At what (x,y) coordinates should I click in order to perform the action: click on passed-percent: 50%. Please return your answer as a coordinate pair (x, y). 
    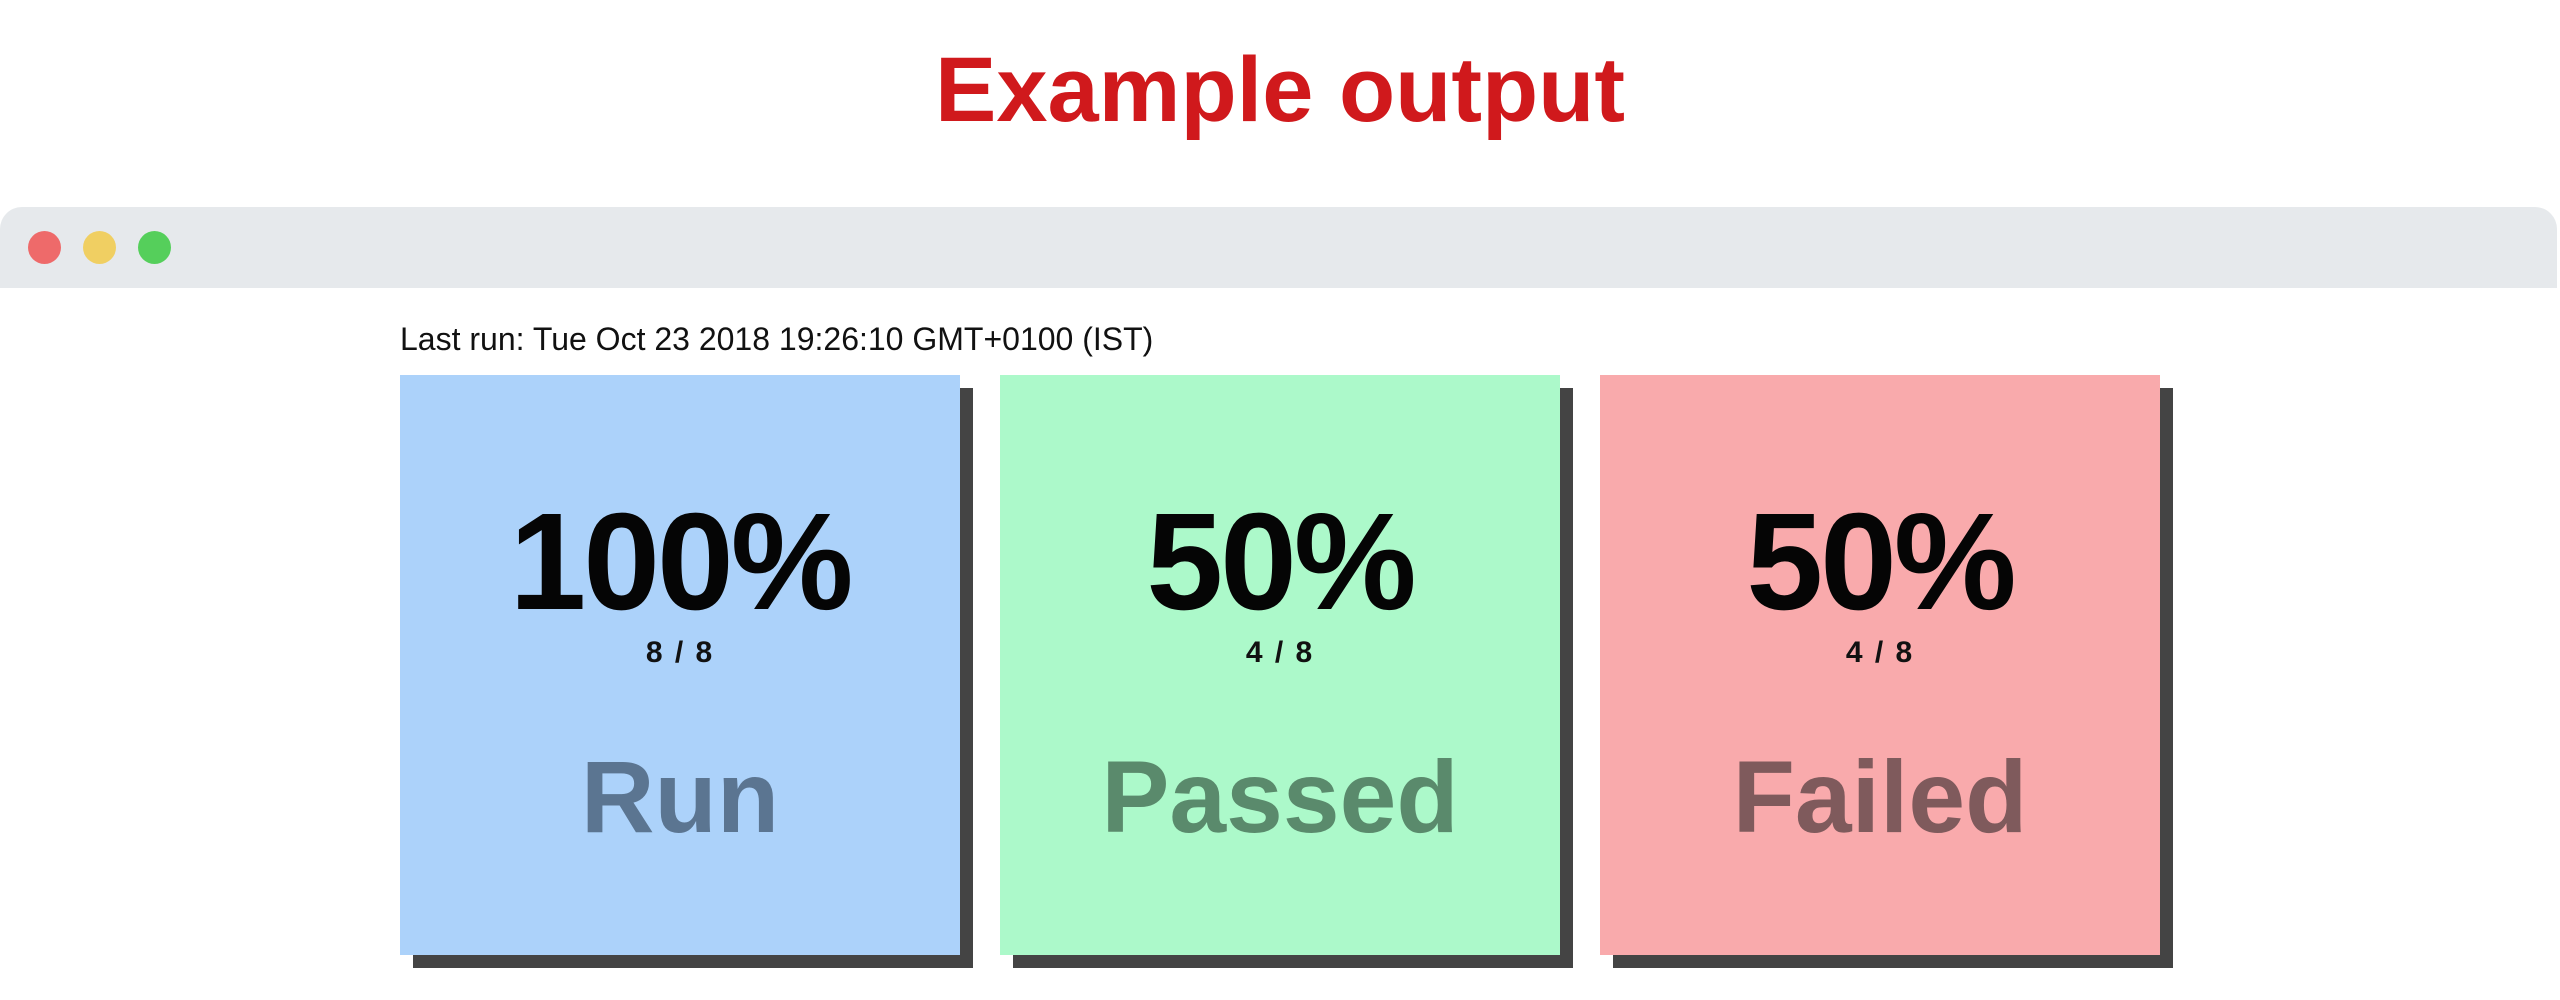
    Looking at the image, I should click on (1281, 562).